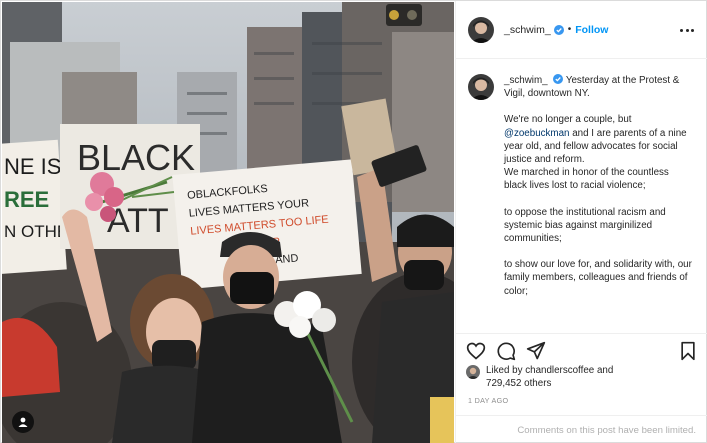 The height and width of the screenshot is (443, 707). Describe the element at coordinates (559, 370) in the screenshot. I see `liker-username: chandlerscoffee` at that location.